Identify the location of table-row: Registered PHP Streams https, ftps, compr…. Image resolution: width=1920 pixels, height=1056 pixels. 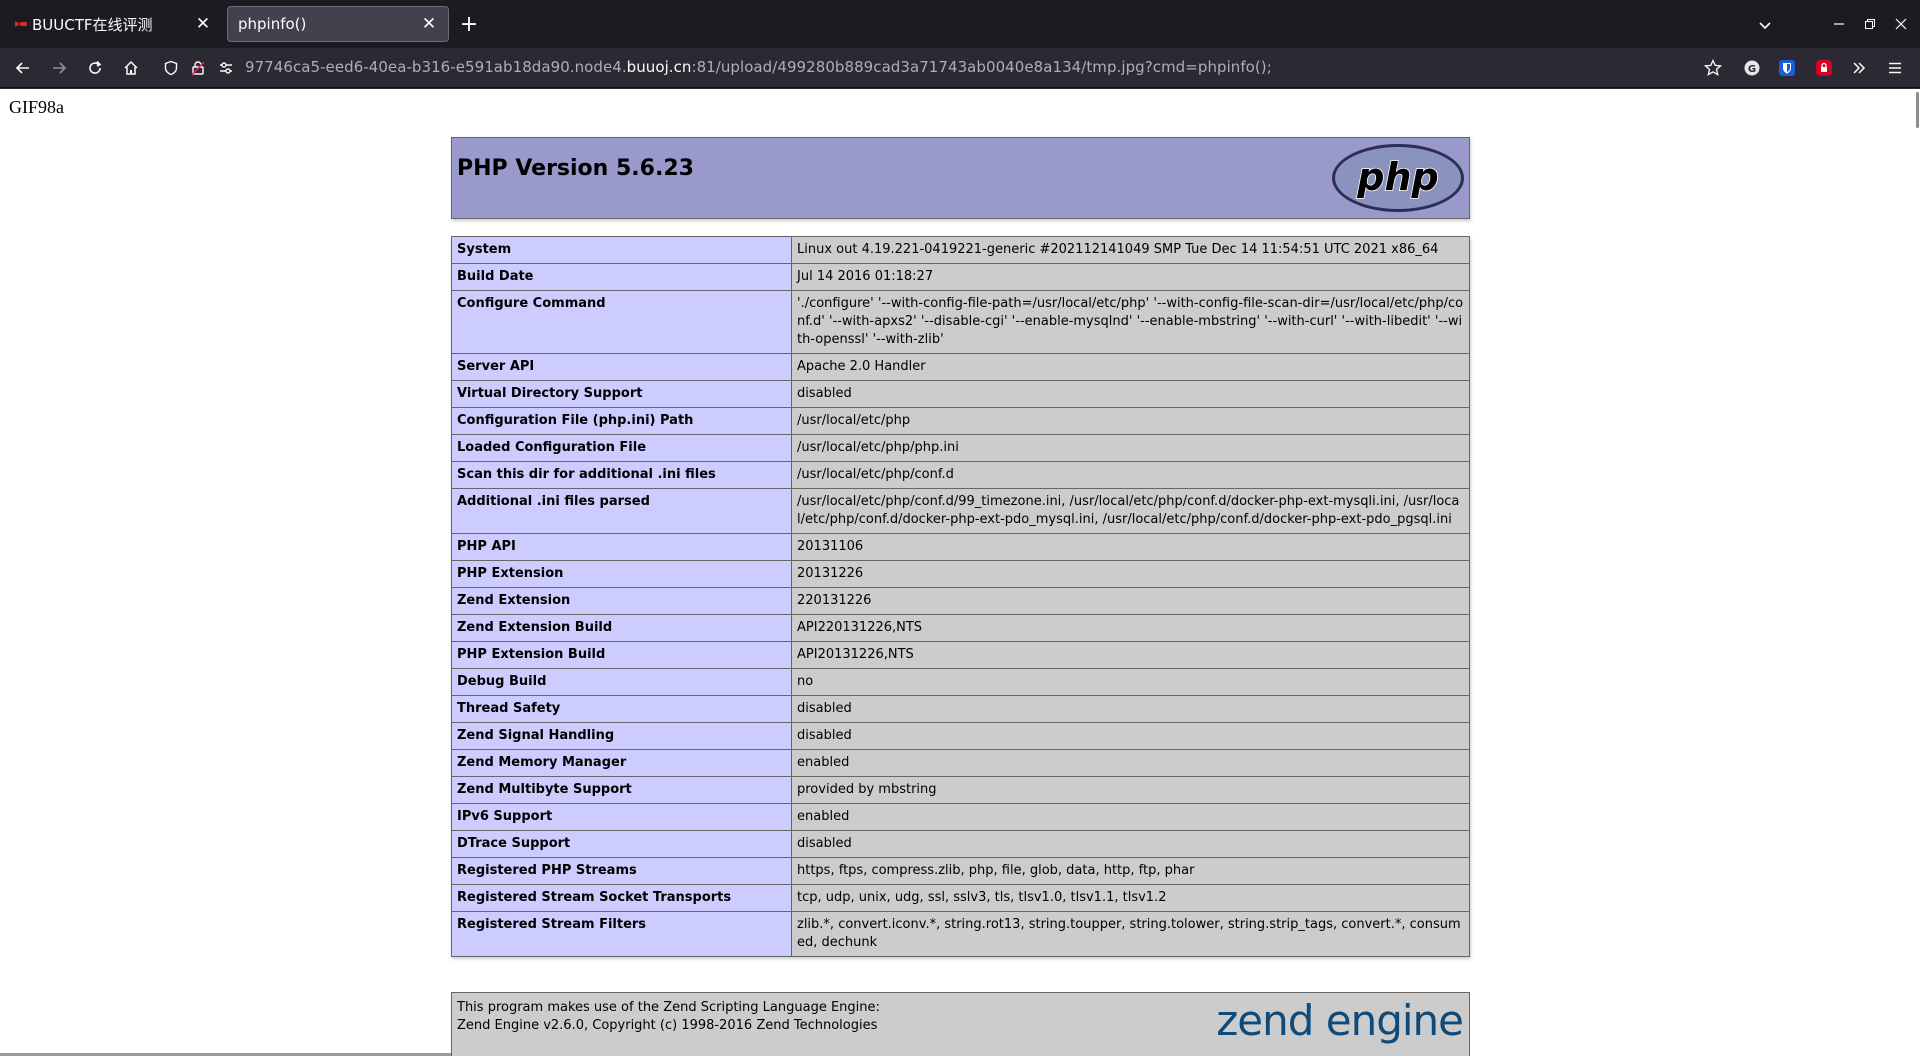
(960, 871).